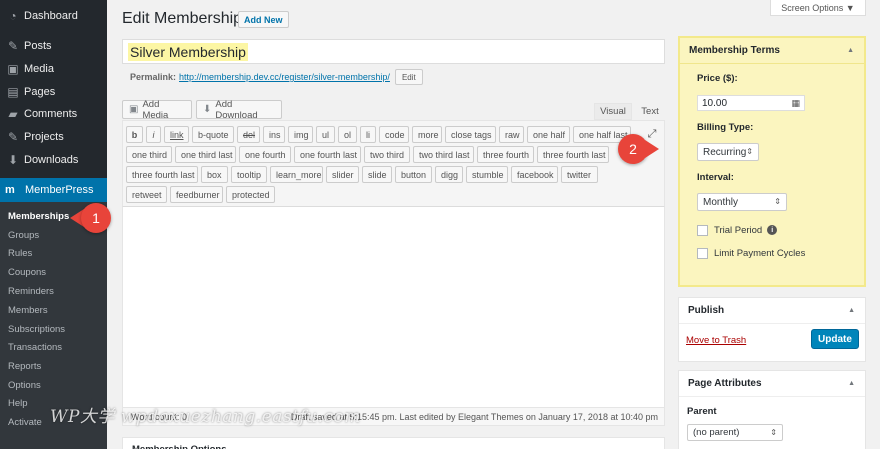  Describe the element at coordinates (443, 154) in the screenshot. I see `qt-two-third-last-button: two third last` at that location.